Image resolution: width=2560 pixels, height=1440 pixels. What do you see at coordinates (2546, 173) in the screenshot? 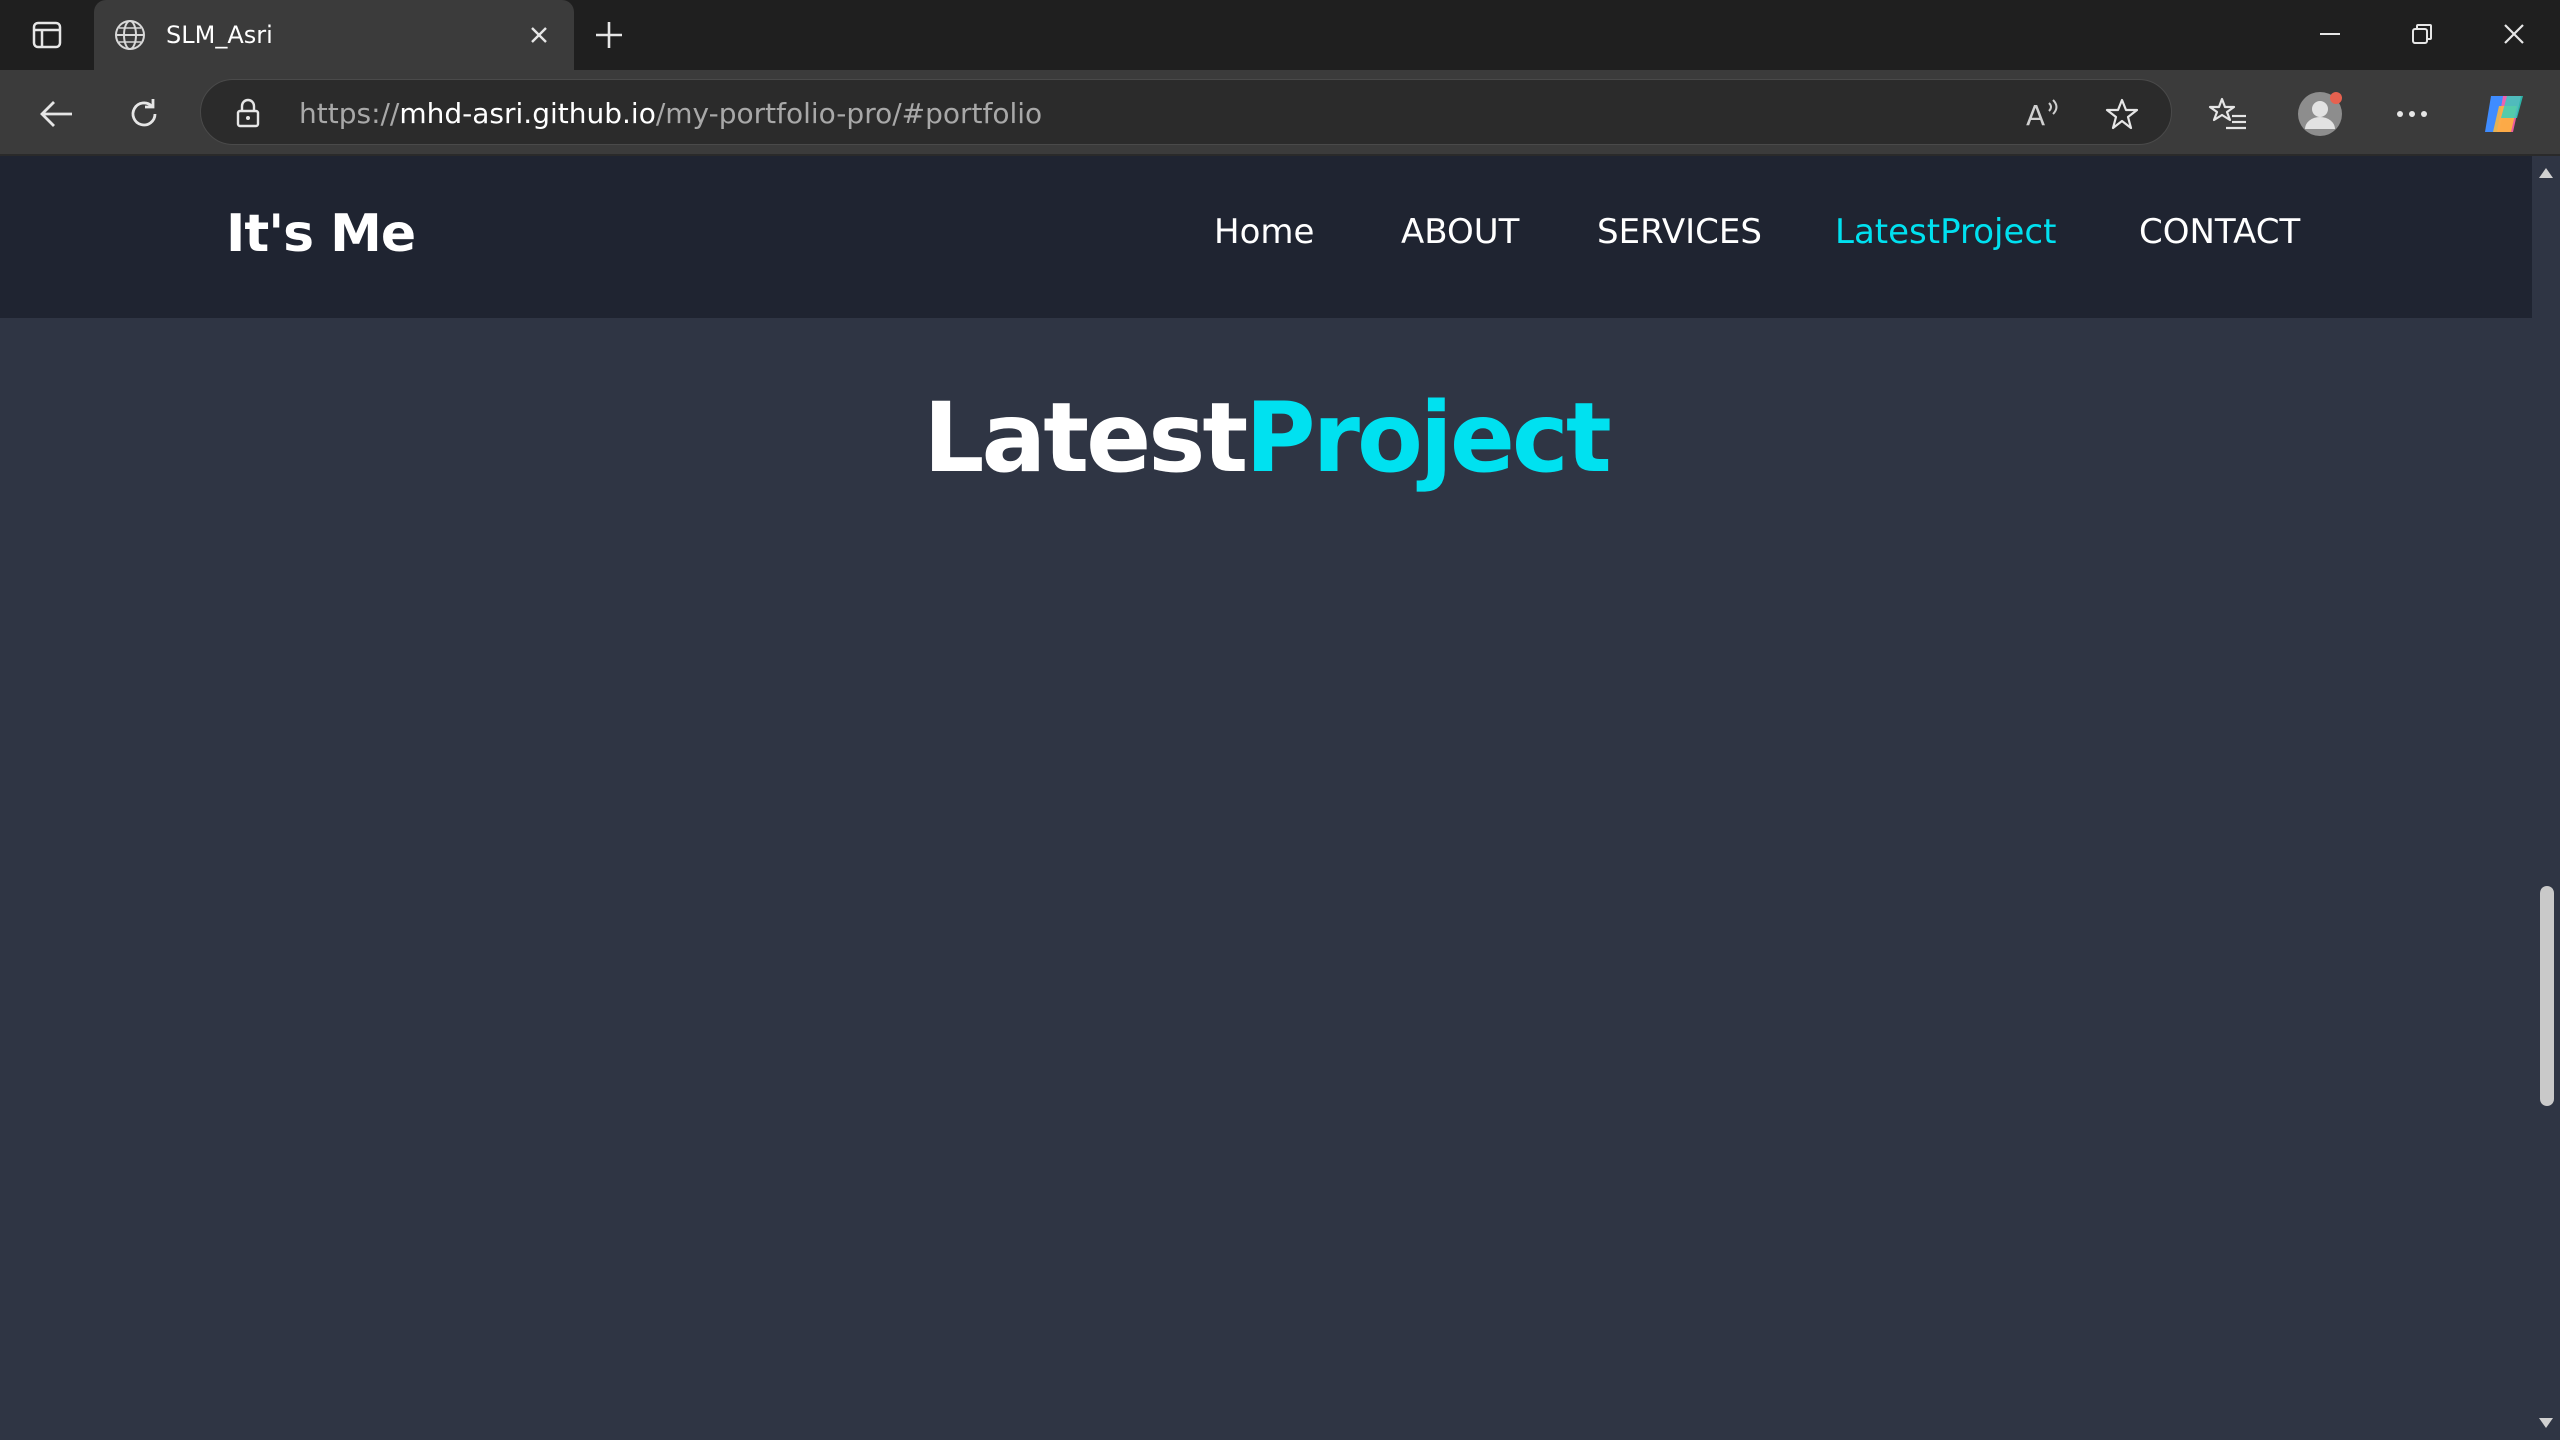
I see `scroll-up-icon` at bounding box center [2546, 173].